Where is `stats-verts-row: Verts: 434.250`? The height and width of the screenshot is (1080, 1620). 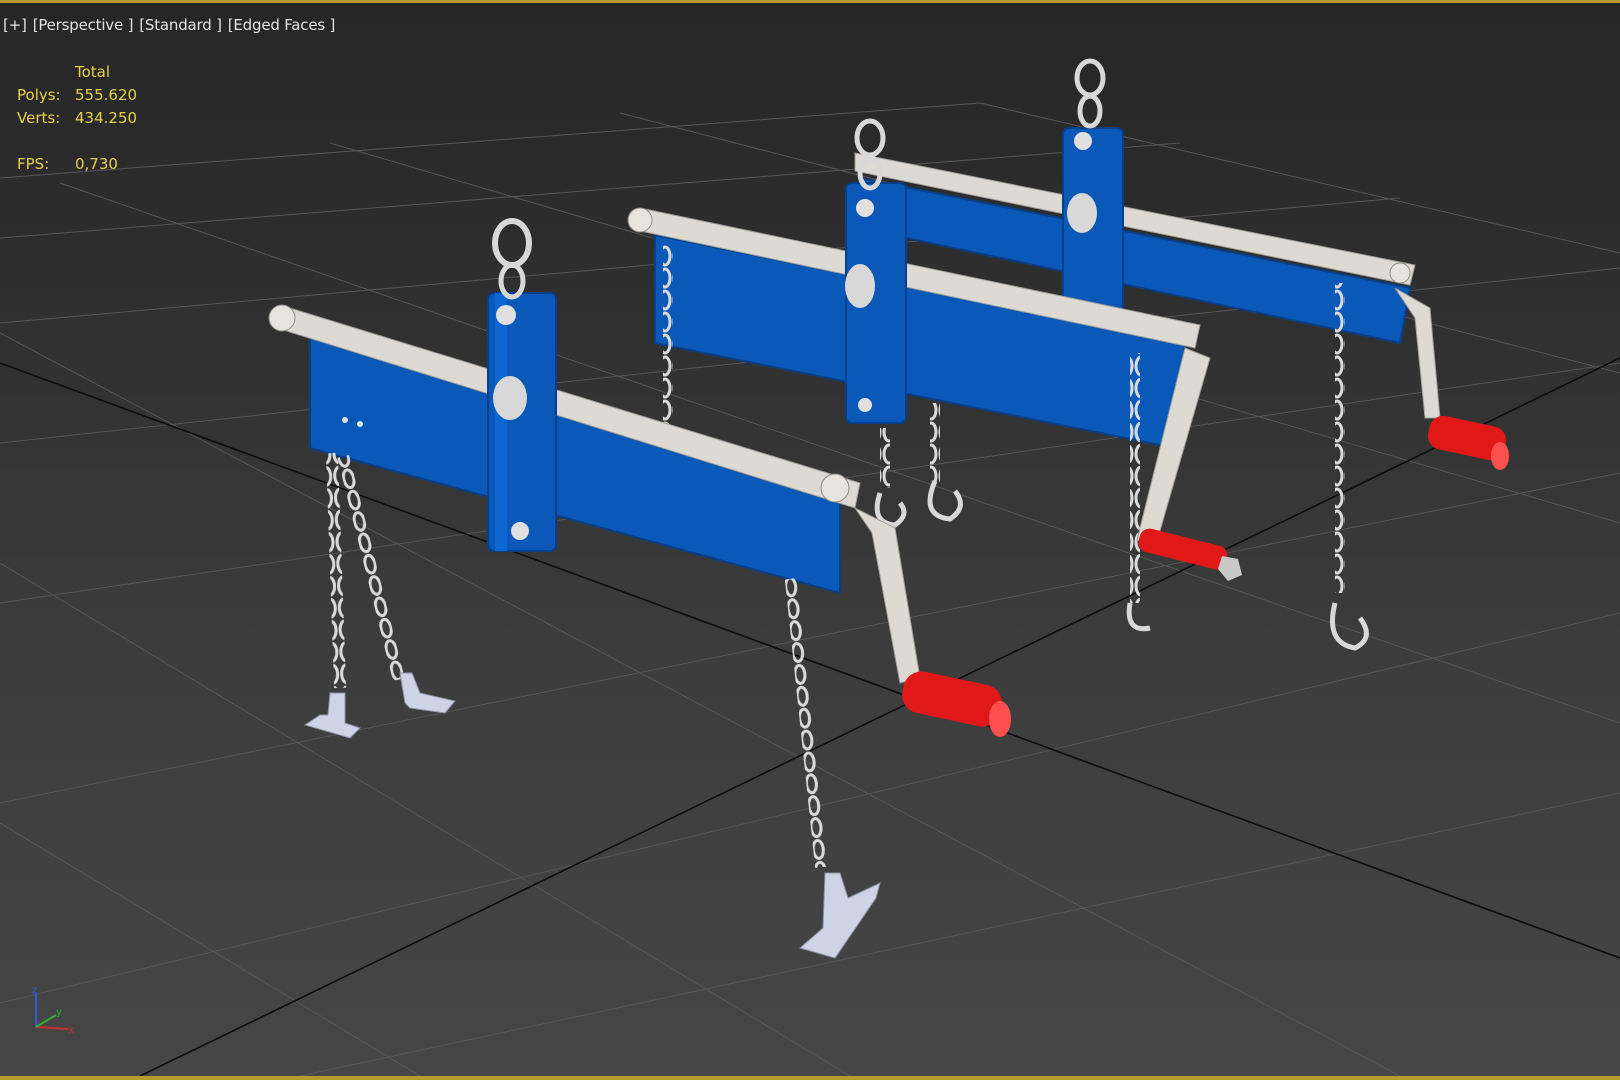 stats-verts-row: Verts: 434.250 is located at coordinates (77, 118).